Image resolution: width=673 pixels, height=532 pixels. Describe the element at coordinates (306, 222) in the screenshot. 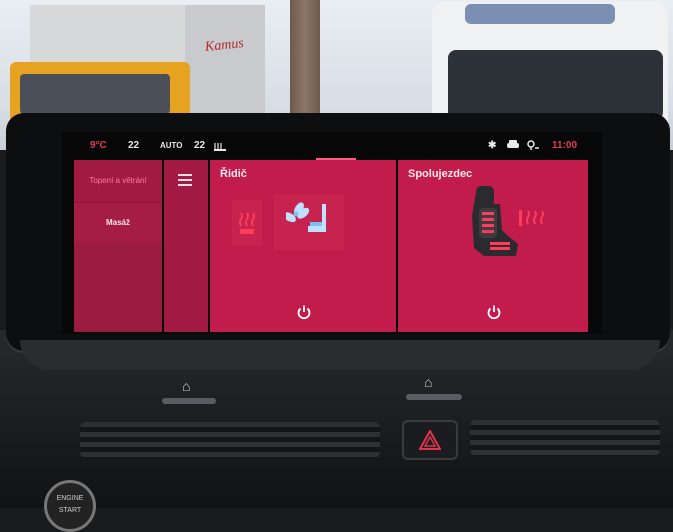

I see `seat-ventilation-icon` at that location.